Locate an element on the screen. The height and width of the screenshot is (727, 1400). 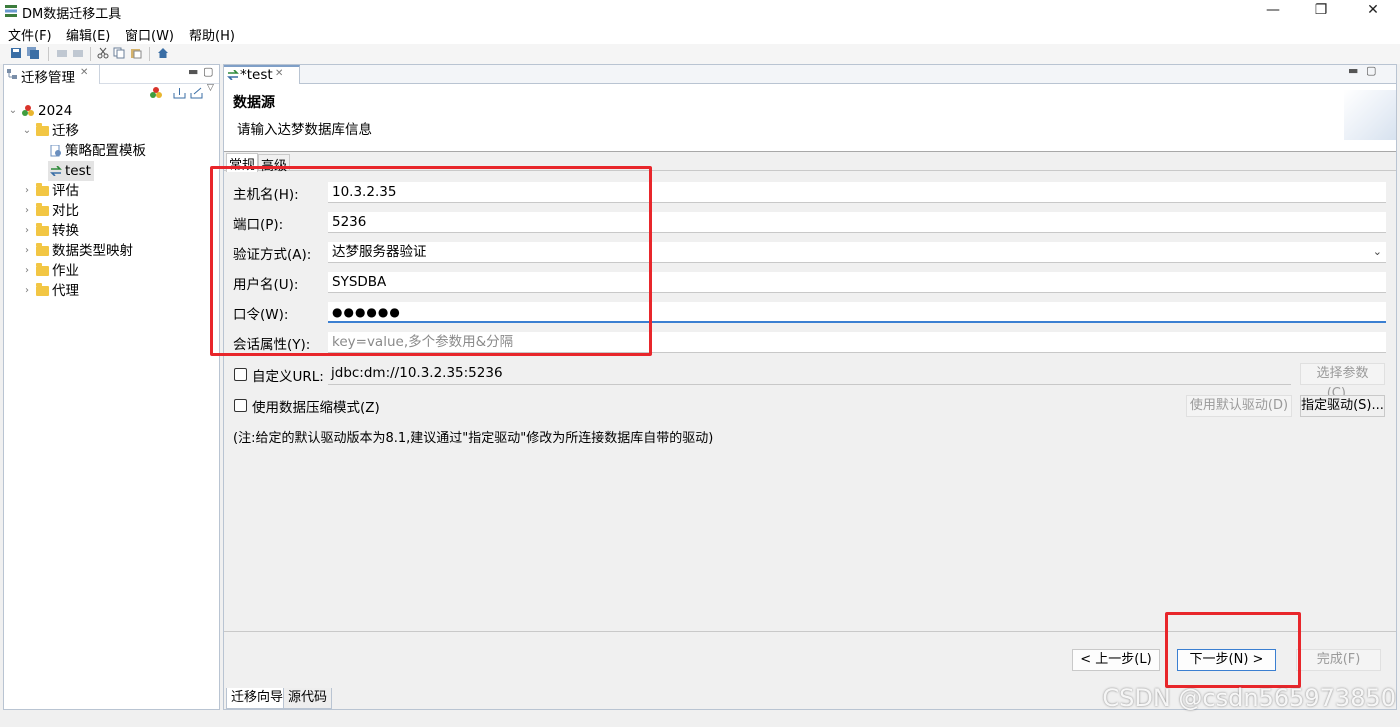
wizard-header: 数据源 请输入达梦数据库信息 is located at coordinates (810, 118).